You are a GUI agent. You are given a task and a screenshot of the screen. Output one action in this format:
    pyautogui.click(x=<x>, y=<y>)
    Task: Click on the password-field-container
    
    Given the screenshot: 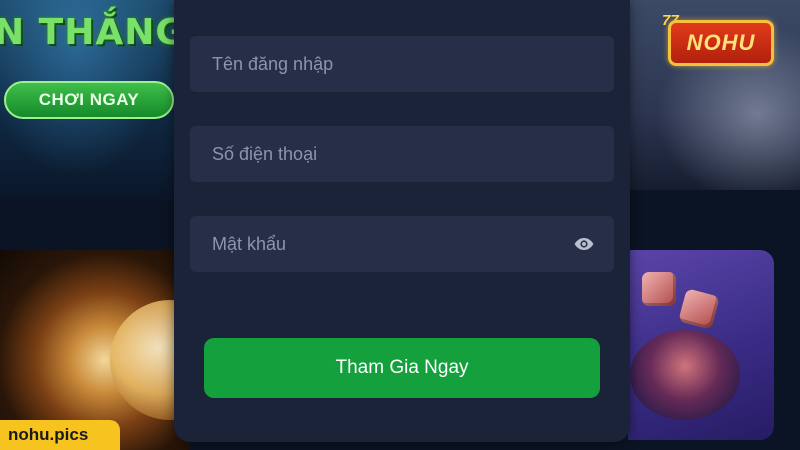 What is the action you would take?
    pyautogui.click(x=402, y=244)
    